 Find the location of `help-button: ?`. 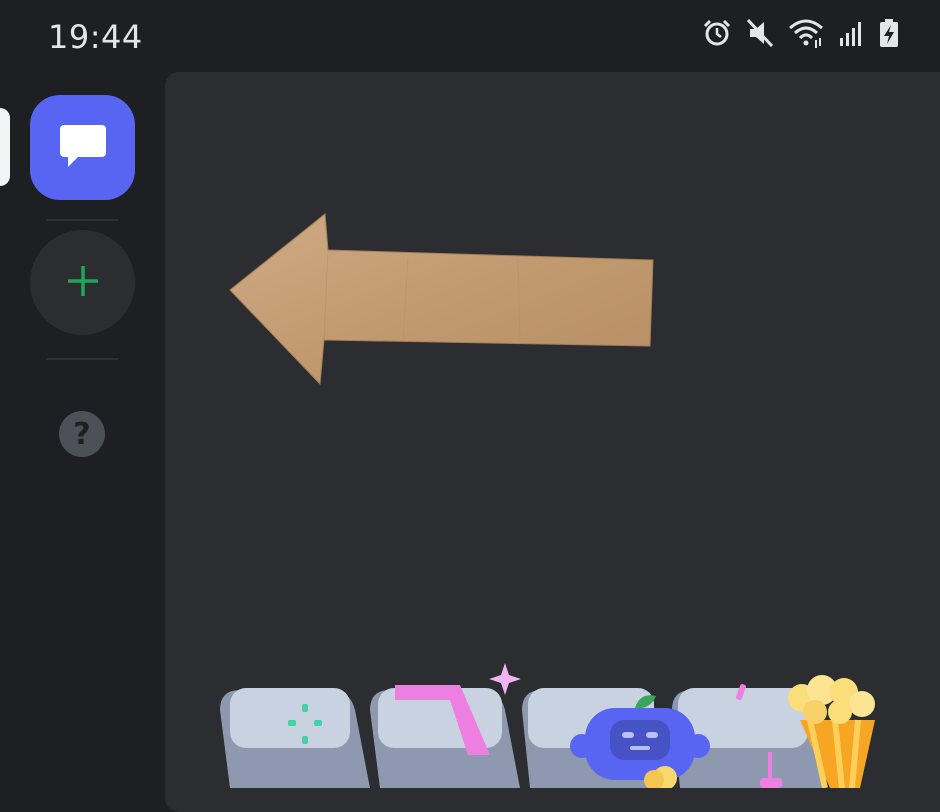

help-button: ? is located at coordinates (82, 434).